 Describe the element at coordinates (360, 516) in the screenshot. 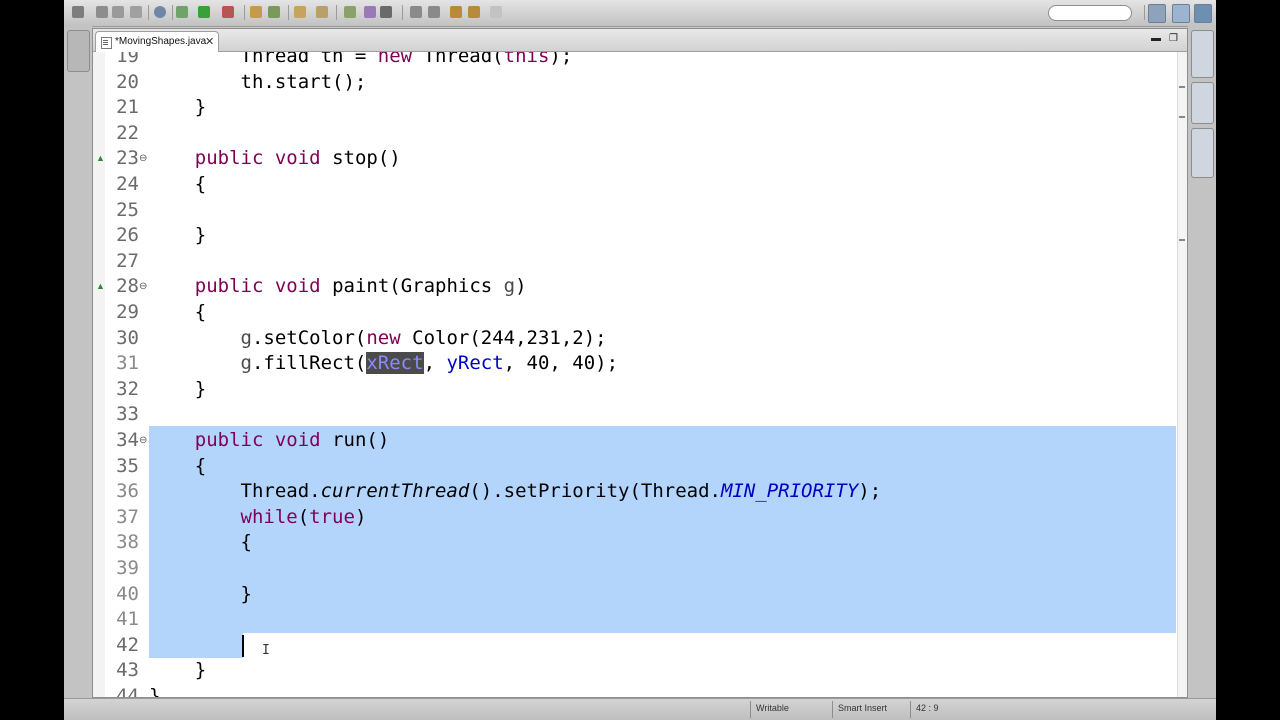

I see `code-token: )` at that location.